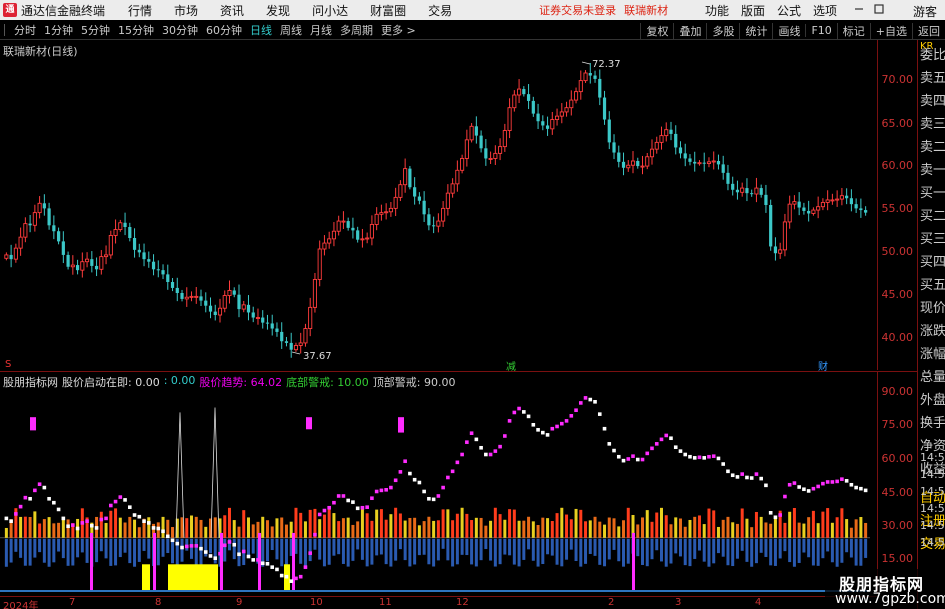 This screenshot has width=945, height=609. What do you see at coordinates (577, 10) in the screenshot?
I see `login-warning: 证券交易未登录` at bounding box center [577, 10].